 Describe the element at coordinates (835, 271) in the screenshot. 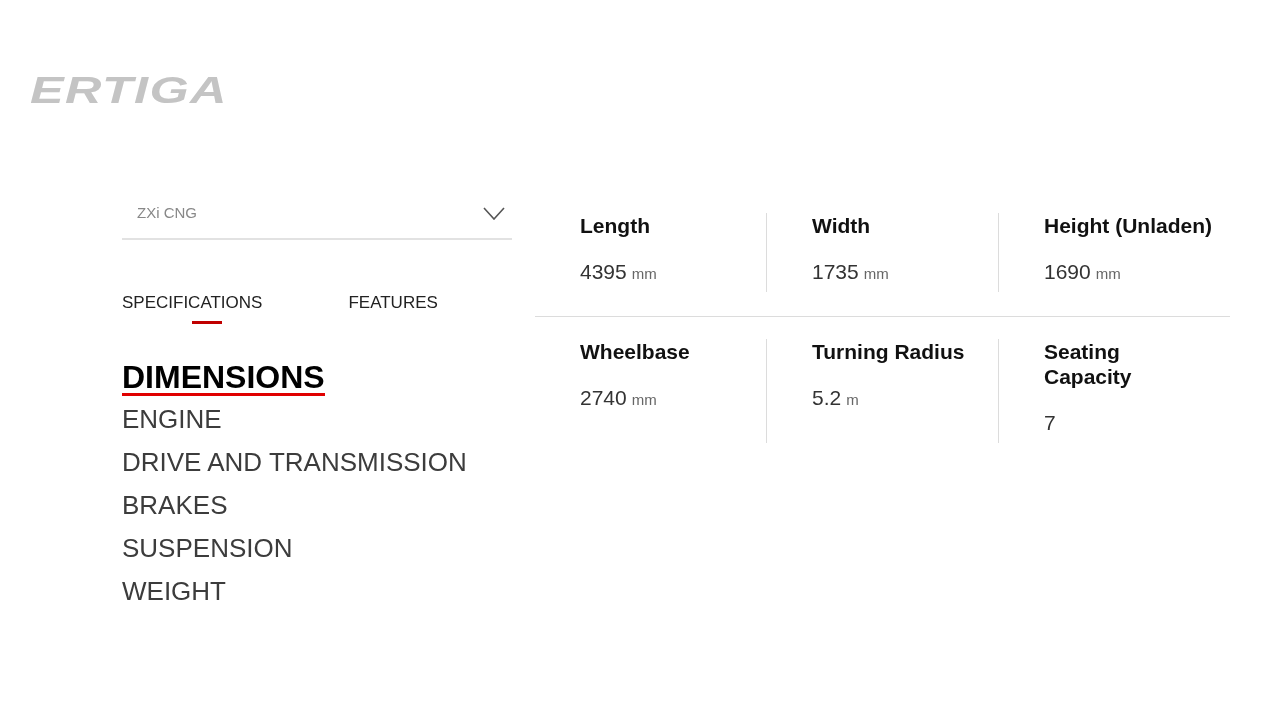

I see `spec-value: 1735` at that location.